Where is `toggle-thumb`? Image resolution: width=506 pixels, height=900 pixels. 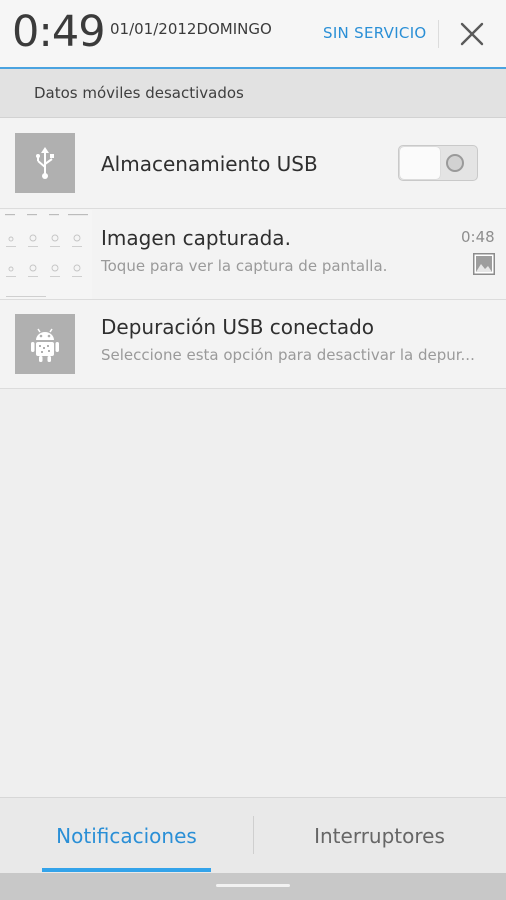 toggle-thumb is located at coordinates (420, 163).